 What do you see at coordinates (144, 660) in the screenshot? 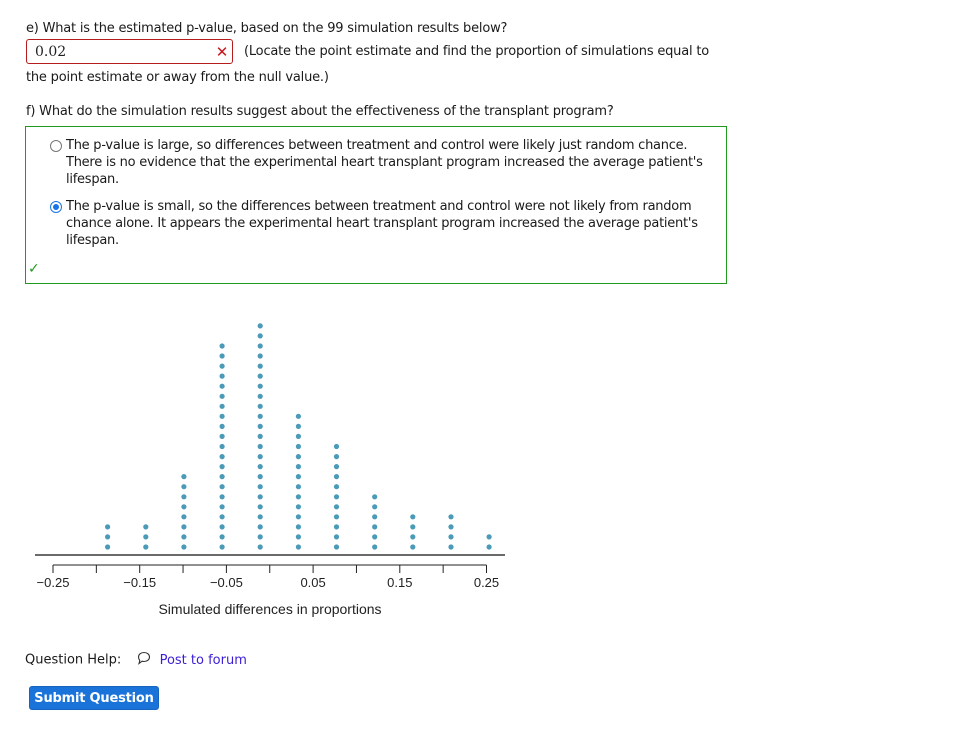
I see `speech-bubble-icon` at bounding box center [144, 660].